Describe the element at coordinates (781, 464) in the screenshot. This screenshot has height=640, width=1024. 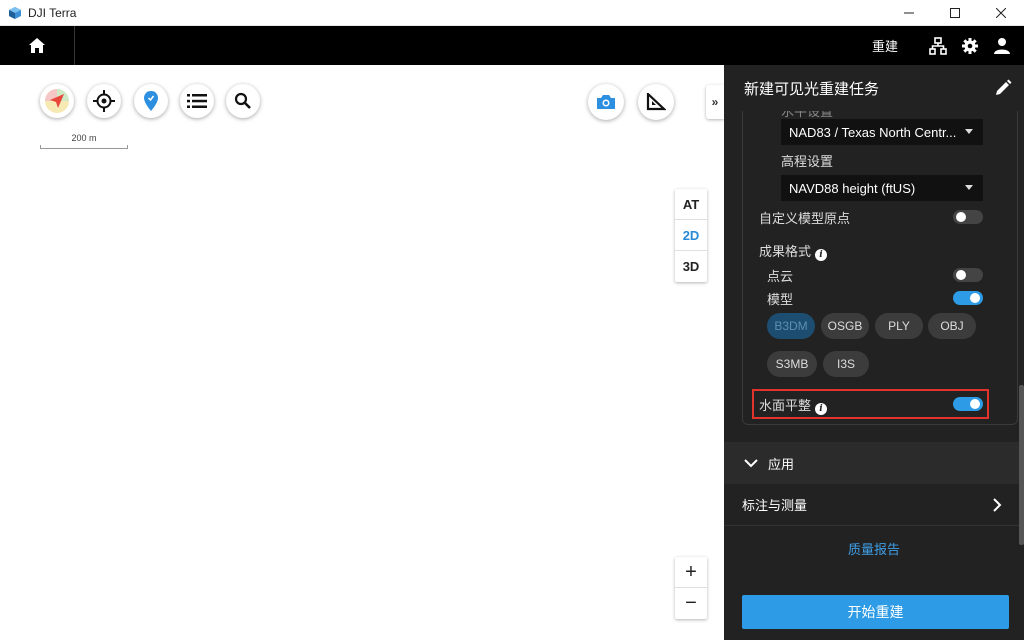
I see `apply-section-label: 应用` at that location.